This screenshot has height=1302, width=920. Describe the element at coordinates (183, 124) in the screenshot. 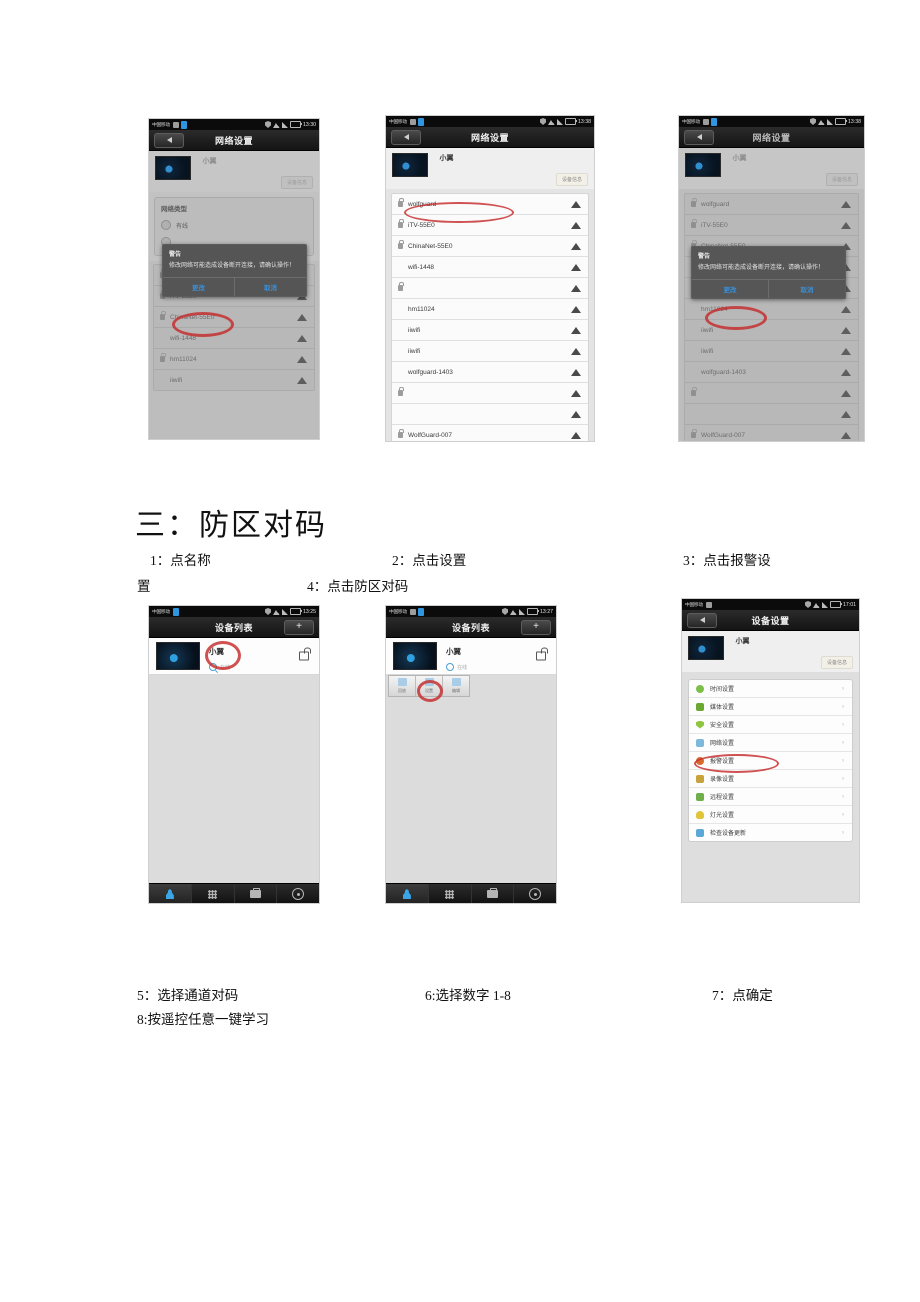

I see `app-icon` at that location.